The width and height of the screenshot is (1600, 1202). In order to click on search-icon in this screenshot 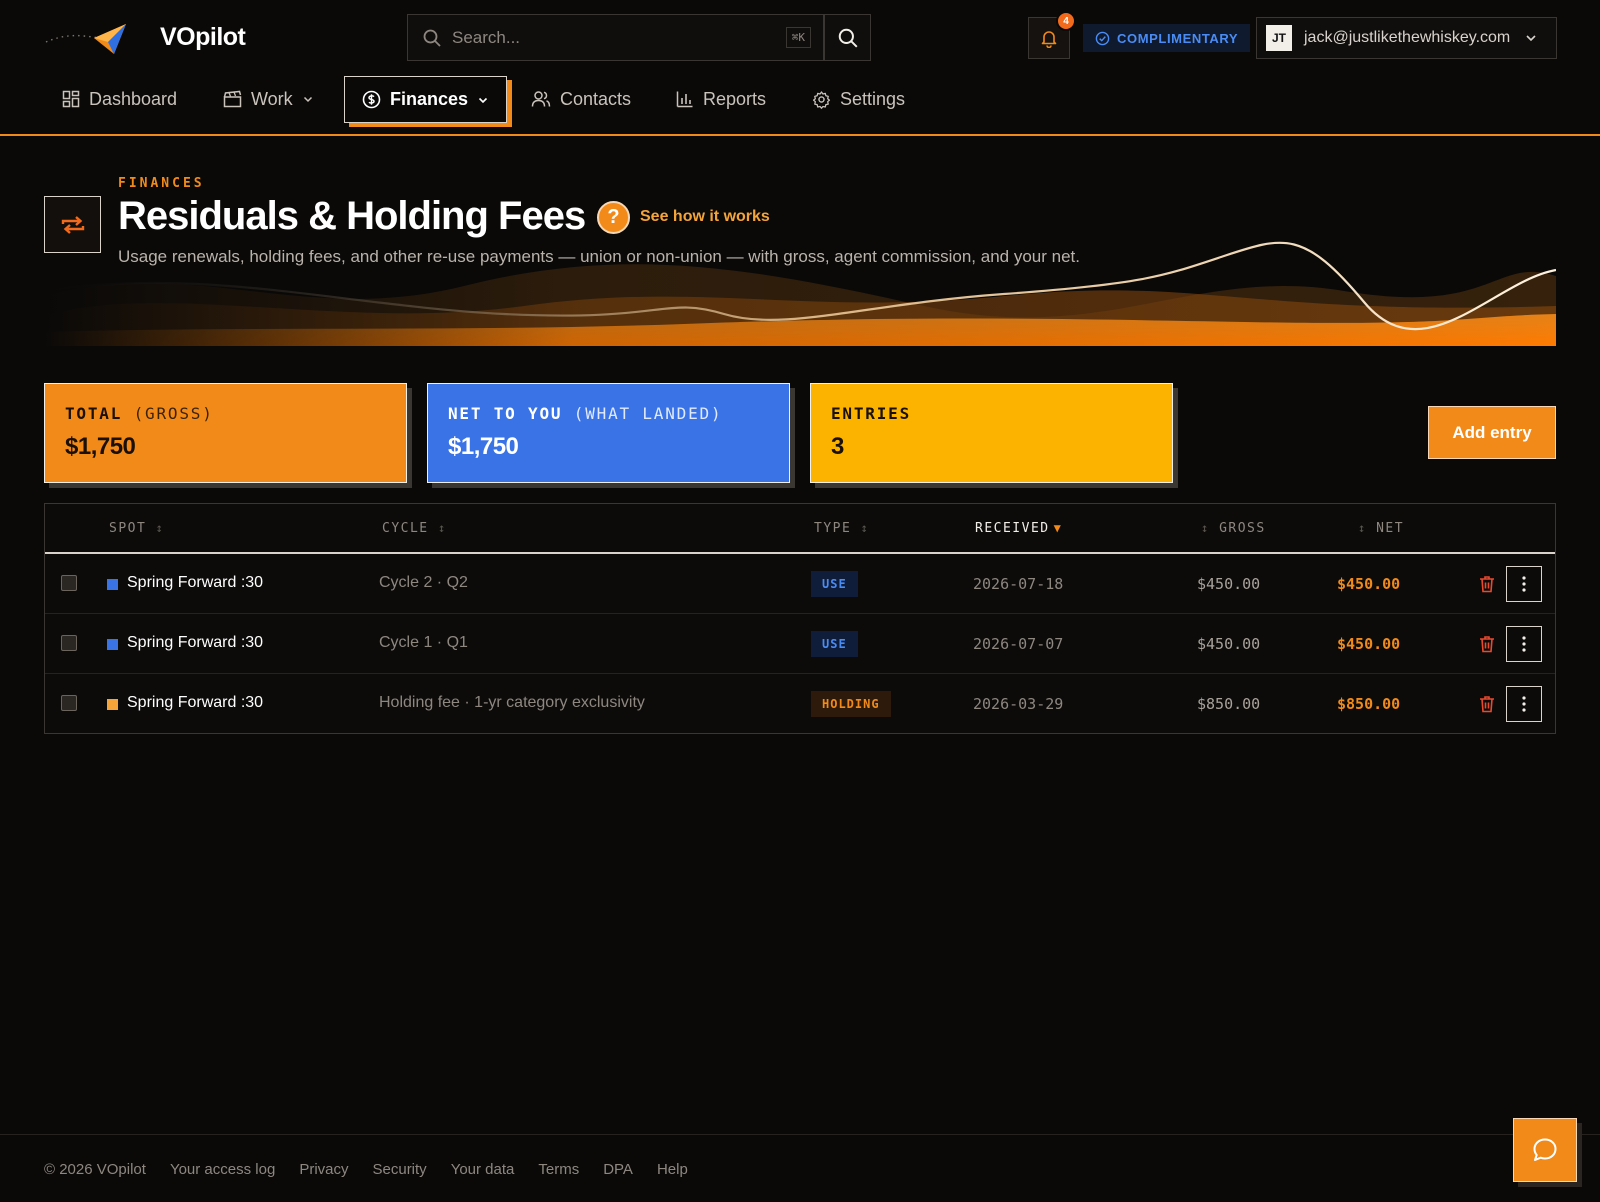, I will do `click(848, 38)`.